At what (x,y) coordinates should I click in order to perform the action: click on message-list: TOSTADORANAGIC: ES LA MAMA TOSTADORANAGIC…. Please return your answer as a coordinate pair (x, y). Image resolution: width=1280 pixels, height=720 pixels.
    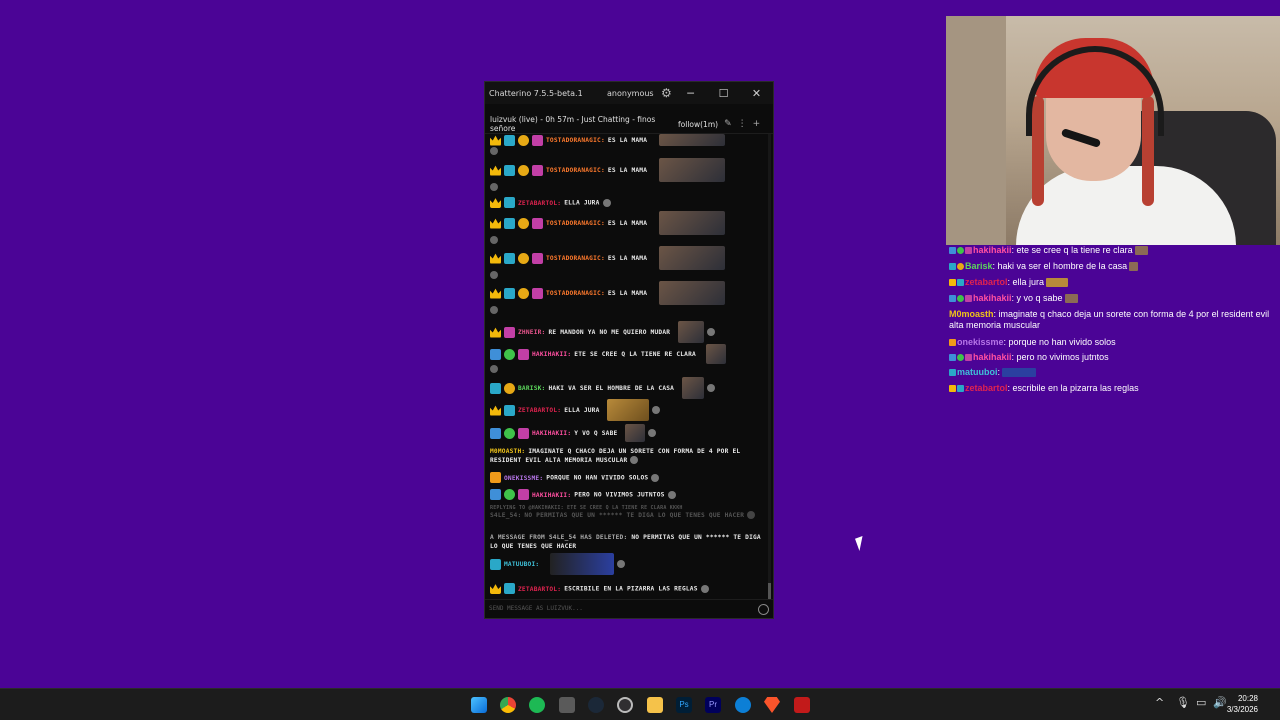
    Looking at the image, I should click on (625, 366).